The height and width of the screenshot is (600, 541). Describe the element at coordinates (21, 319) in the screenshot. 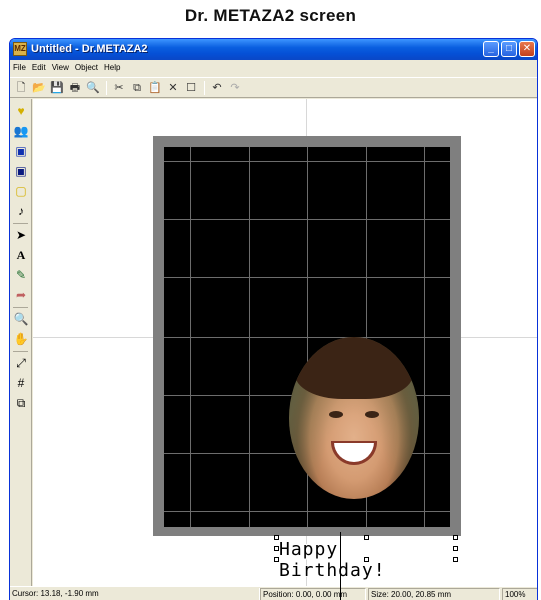

I see `zoom-icon: 🔍` at that location.